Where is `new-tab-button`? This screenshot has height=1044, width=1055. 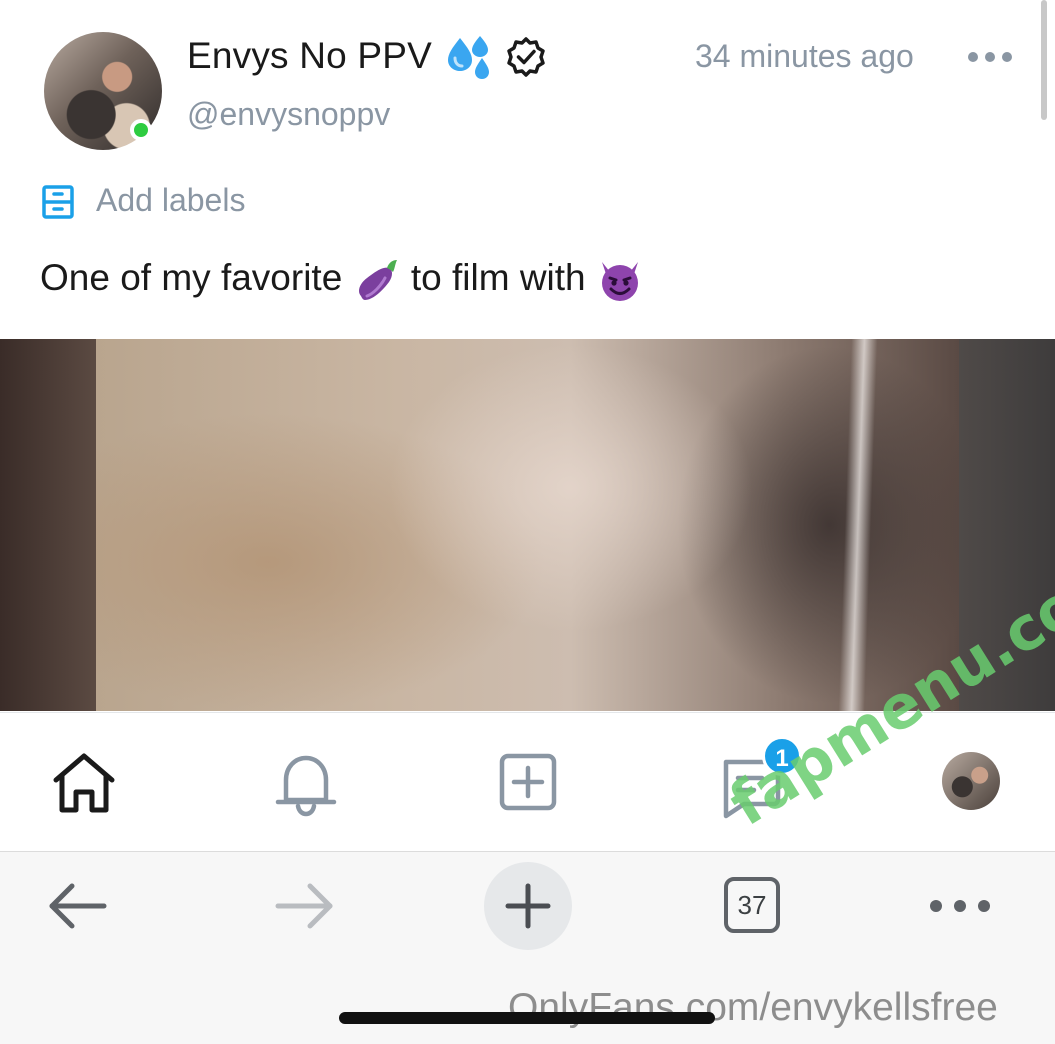 new-tab-button is located at coordinates (528, 906).